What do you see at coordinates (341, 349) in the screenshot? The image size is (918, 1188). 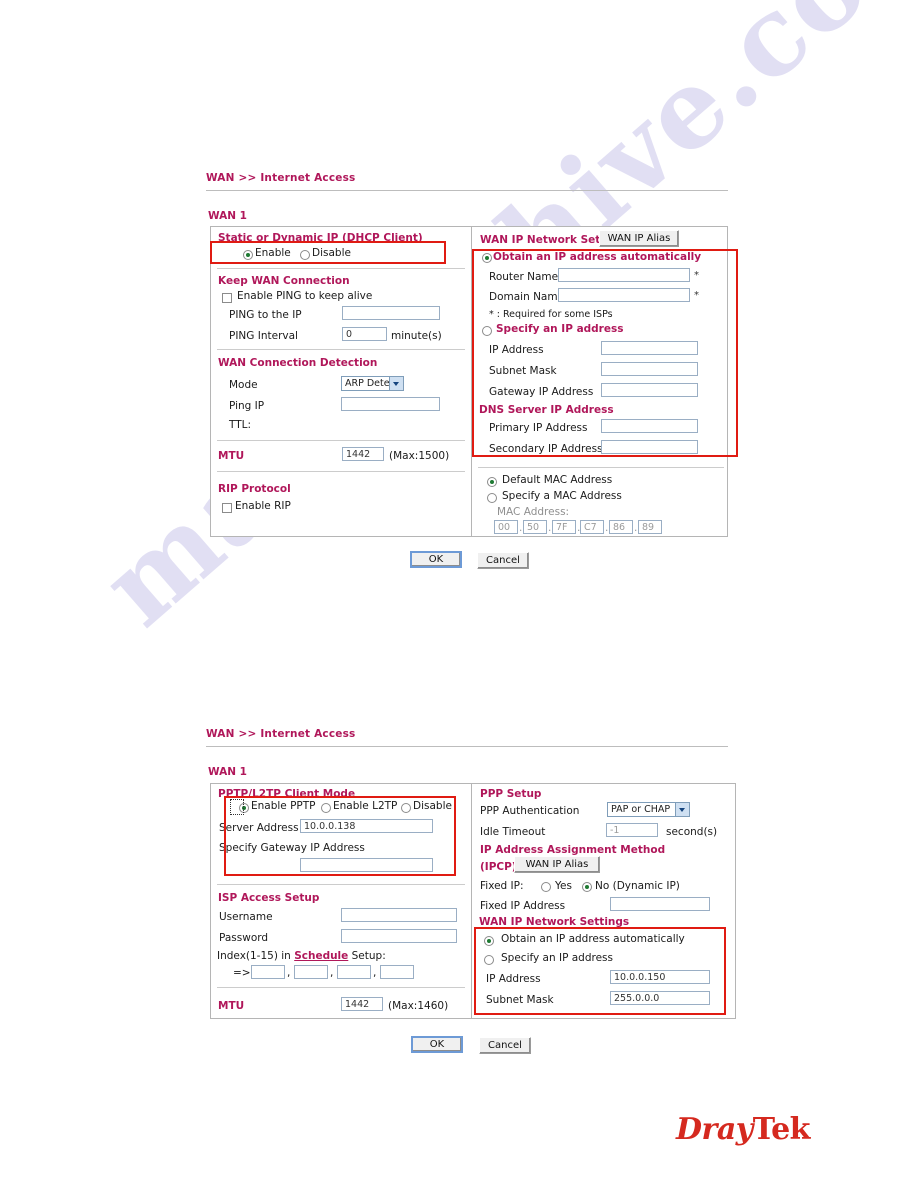 I see `divider-1b` at bounding box center [341, 349].